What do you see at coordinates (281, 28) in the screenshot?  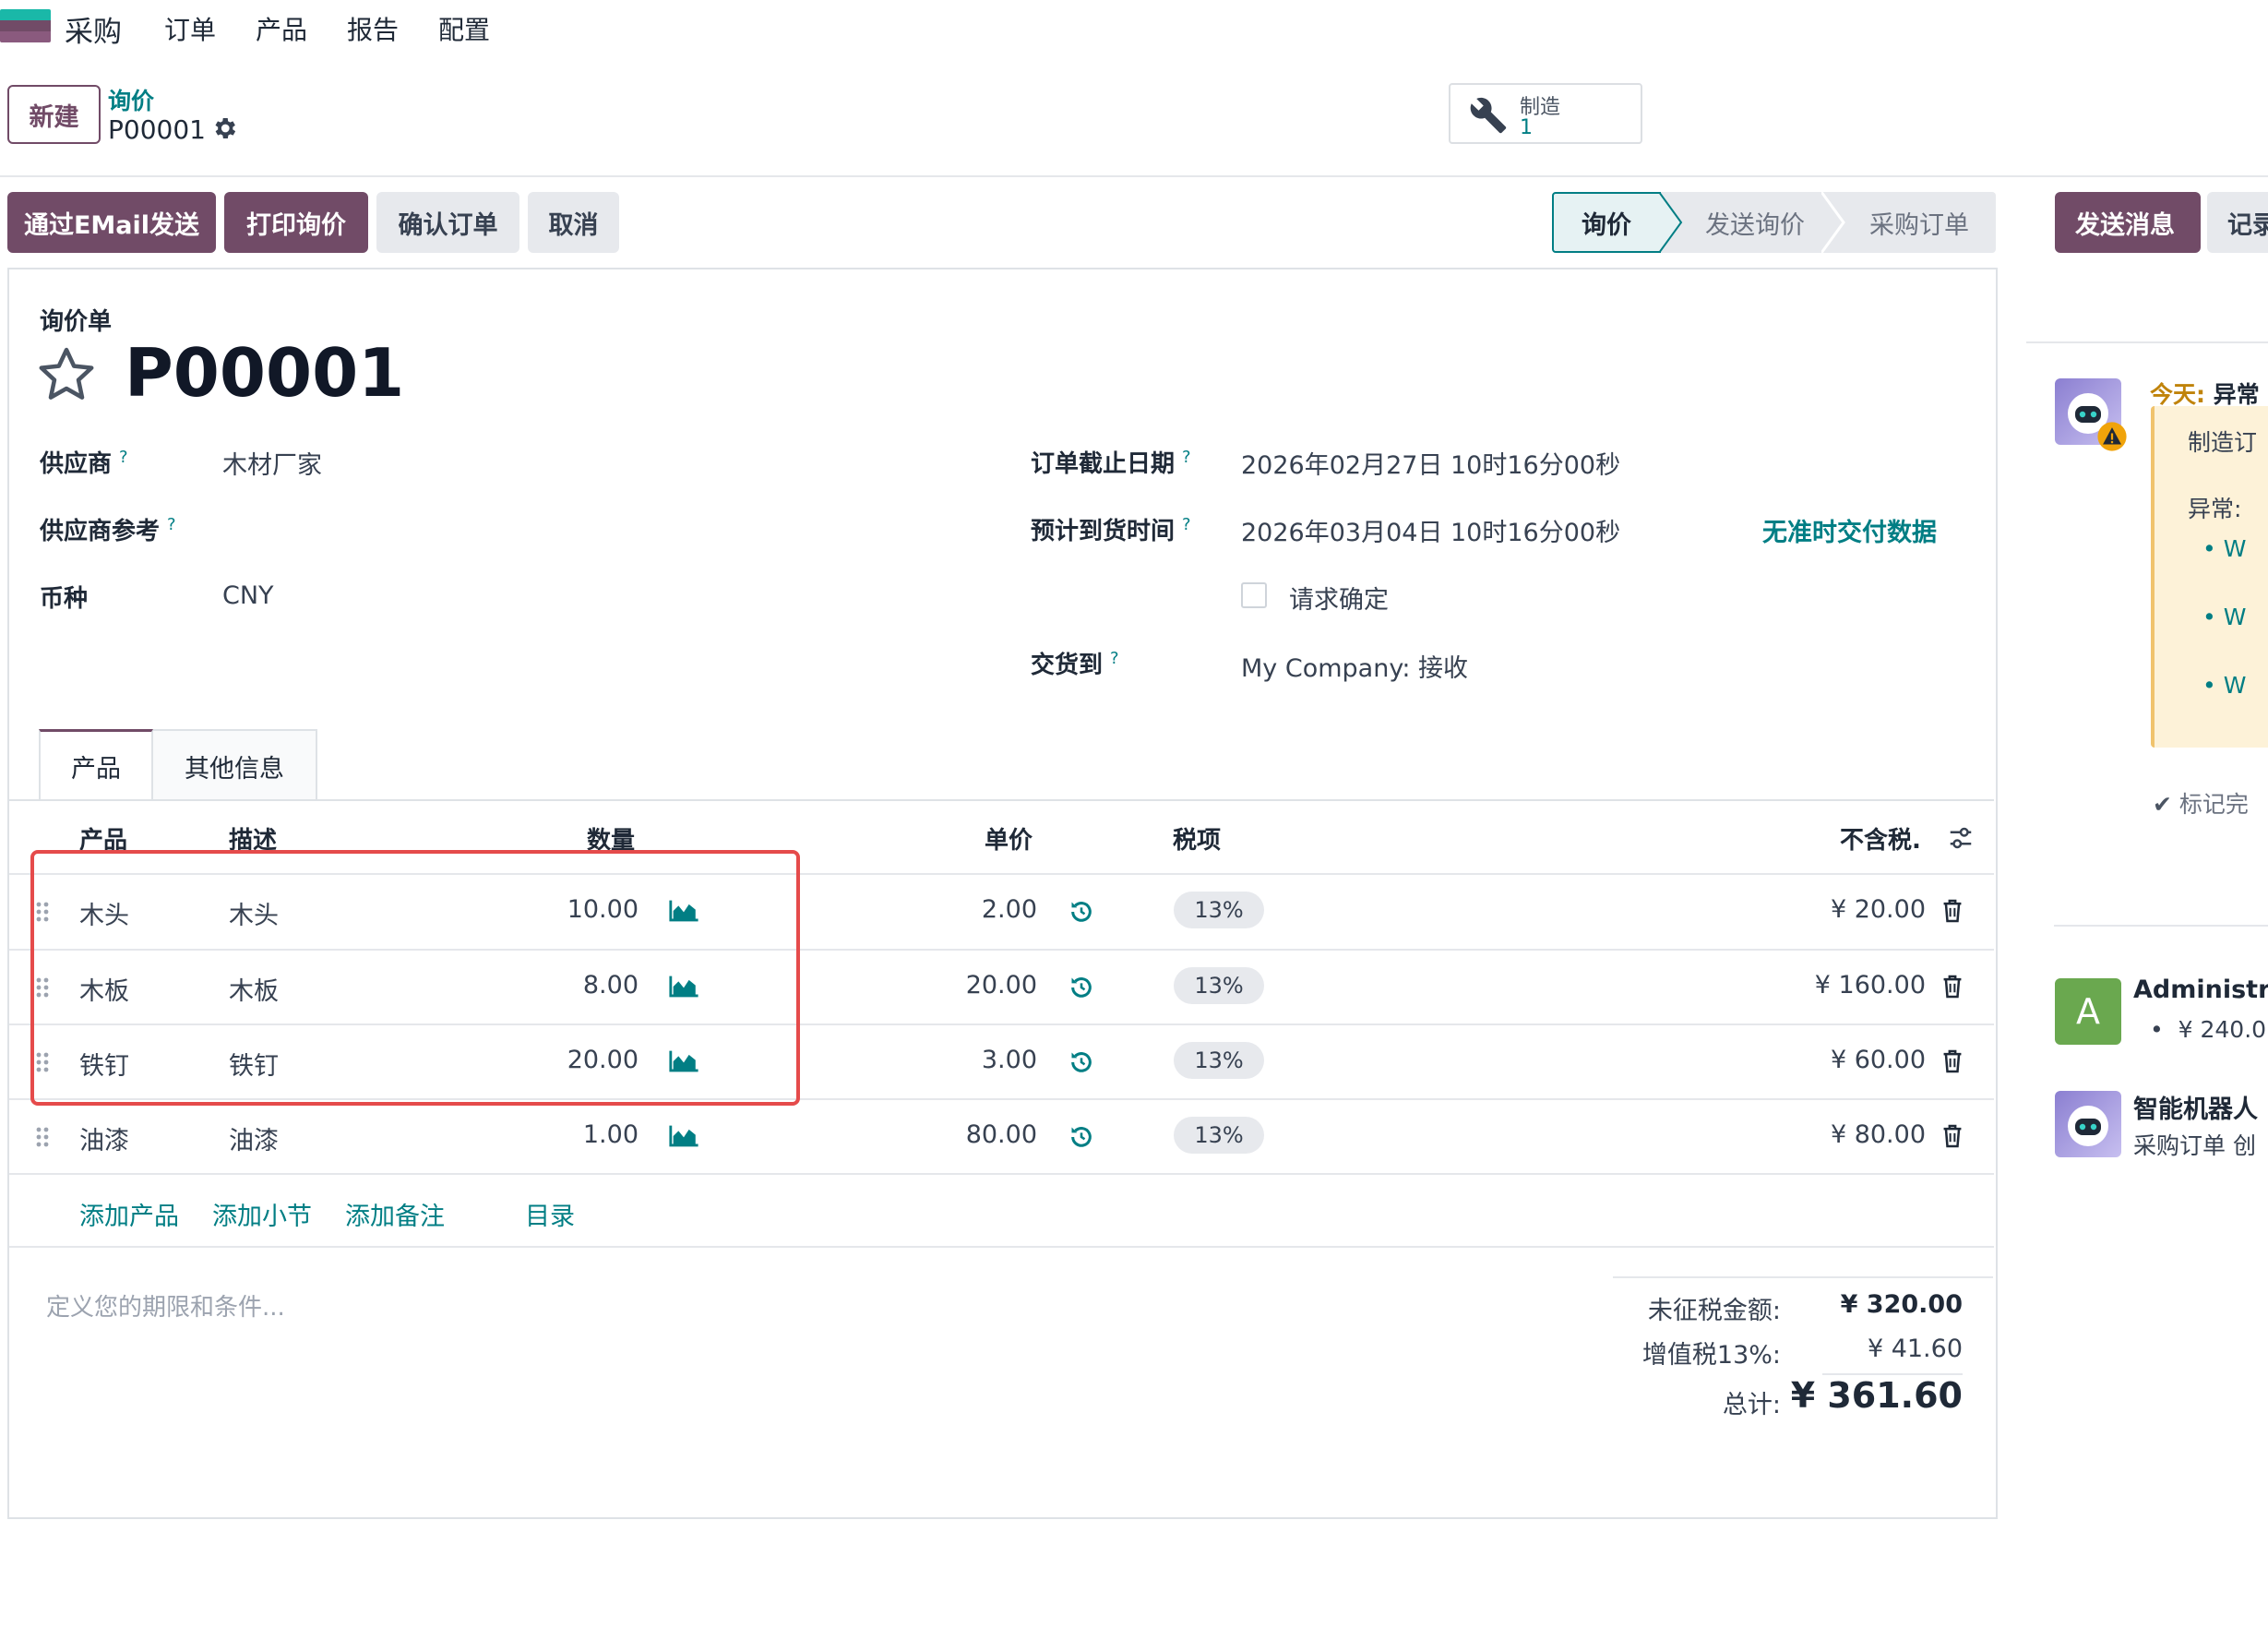 I see `menu-products: 产品` at bounding box center [281, 28].